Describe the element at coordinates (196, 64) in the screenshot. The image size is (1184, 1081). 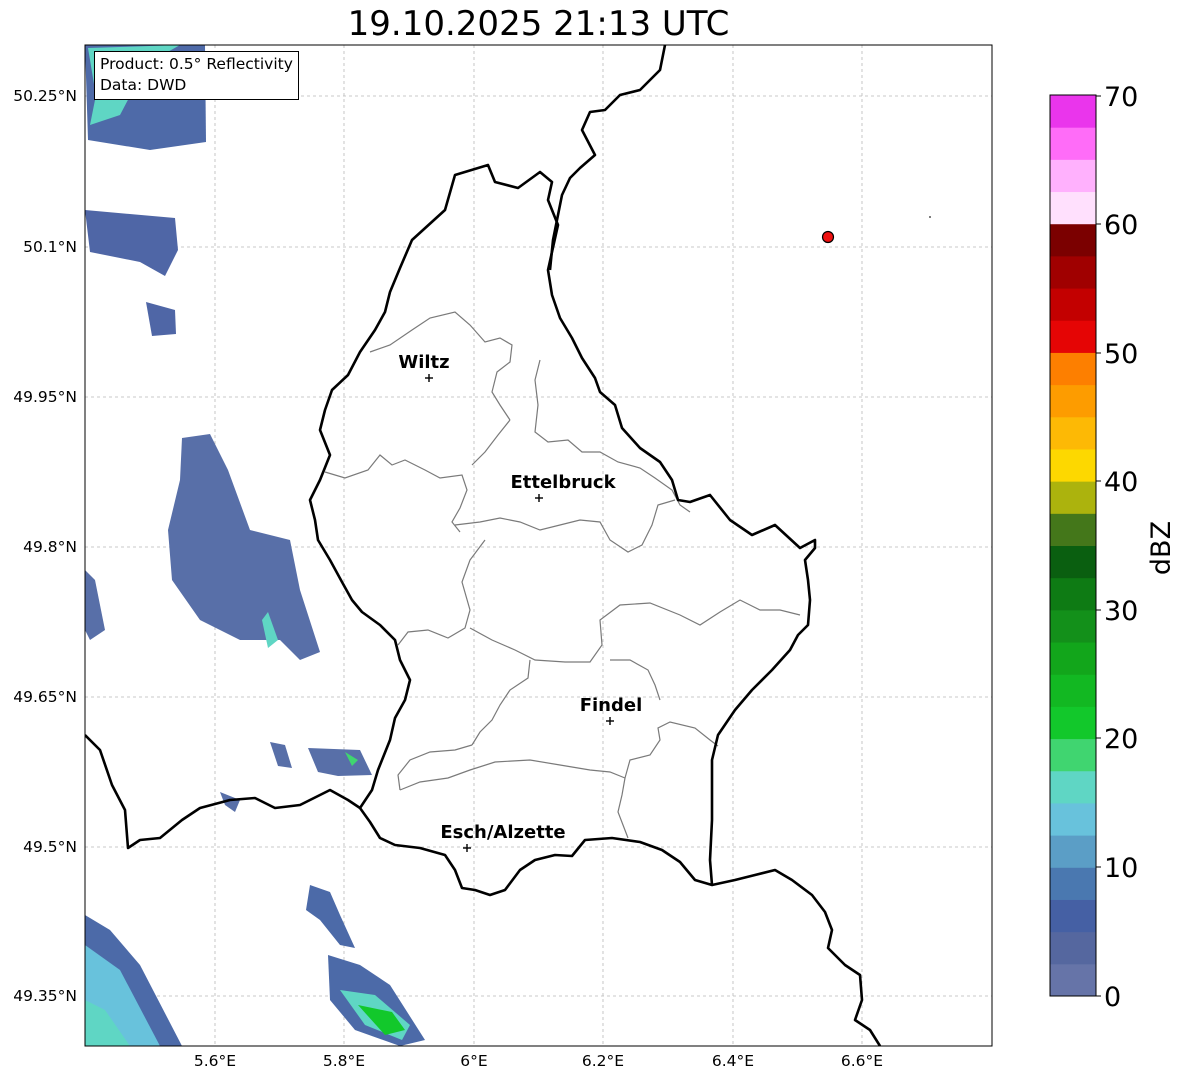
I see `product-label: Product: 0.5° Reflectivity` at that location.